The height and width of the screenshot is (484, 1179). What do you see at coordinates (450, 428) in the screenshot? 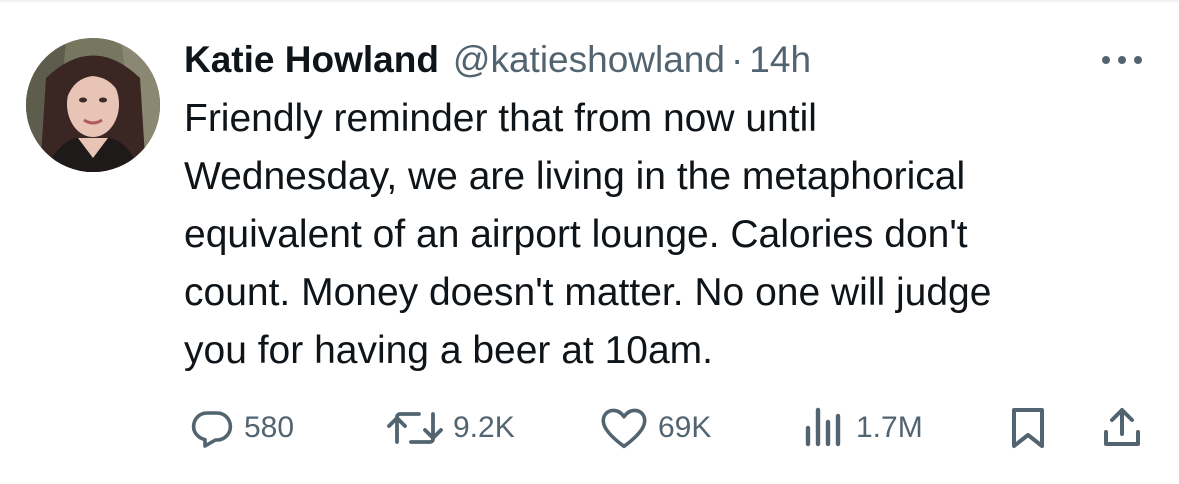
I see `repost-button: 9.2K` at bounding box center [450, 428].